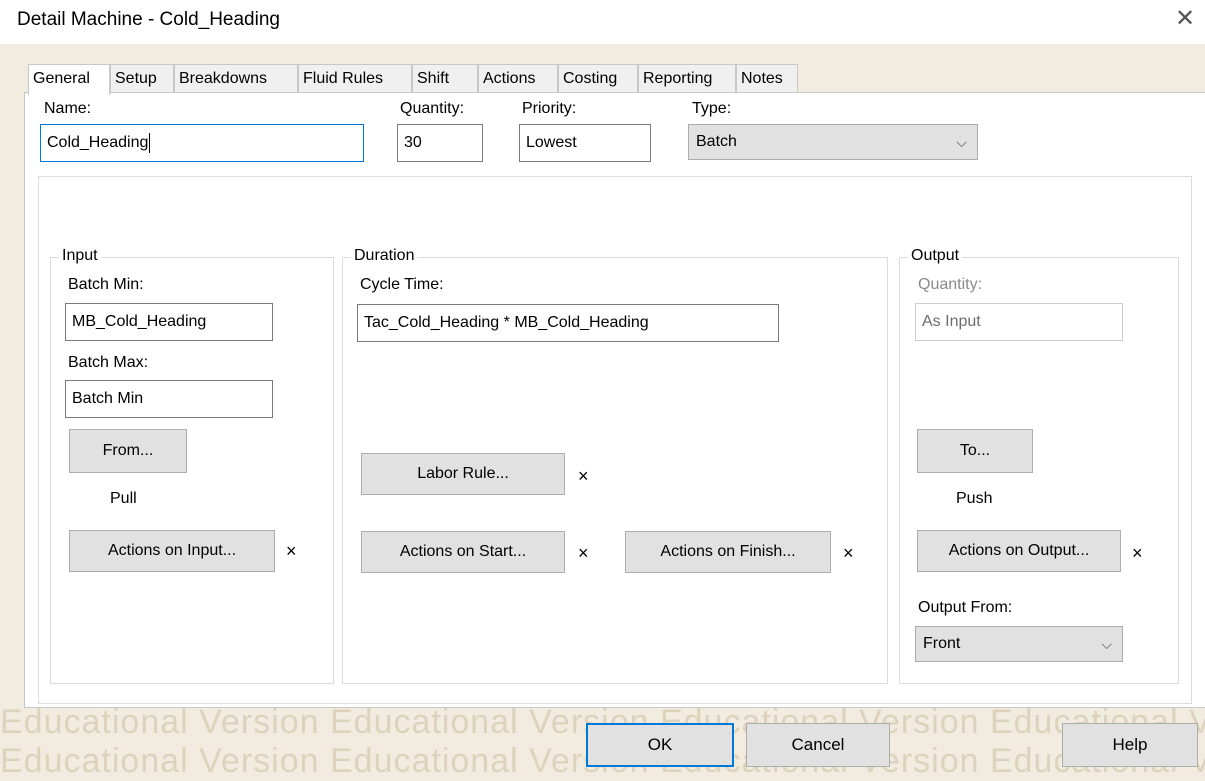 The height and width of the screenshot is (781, 1205). I want to click on help-button: Help, so click(1130, 745).